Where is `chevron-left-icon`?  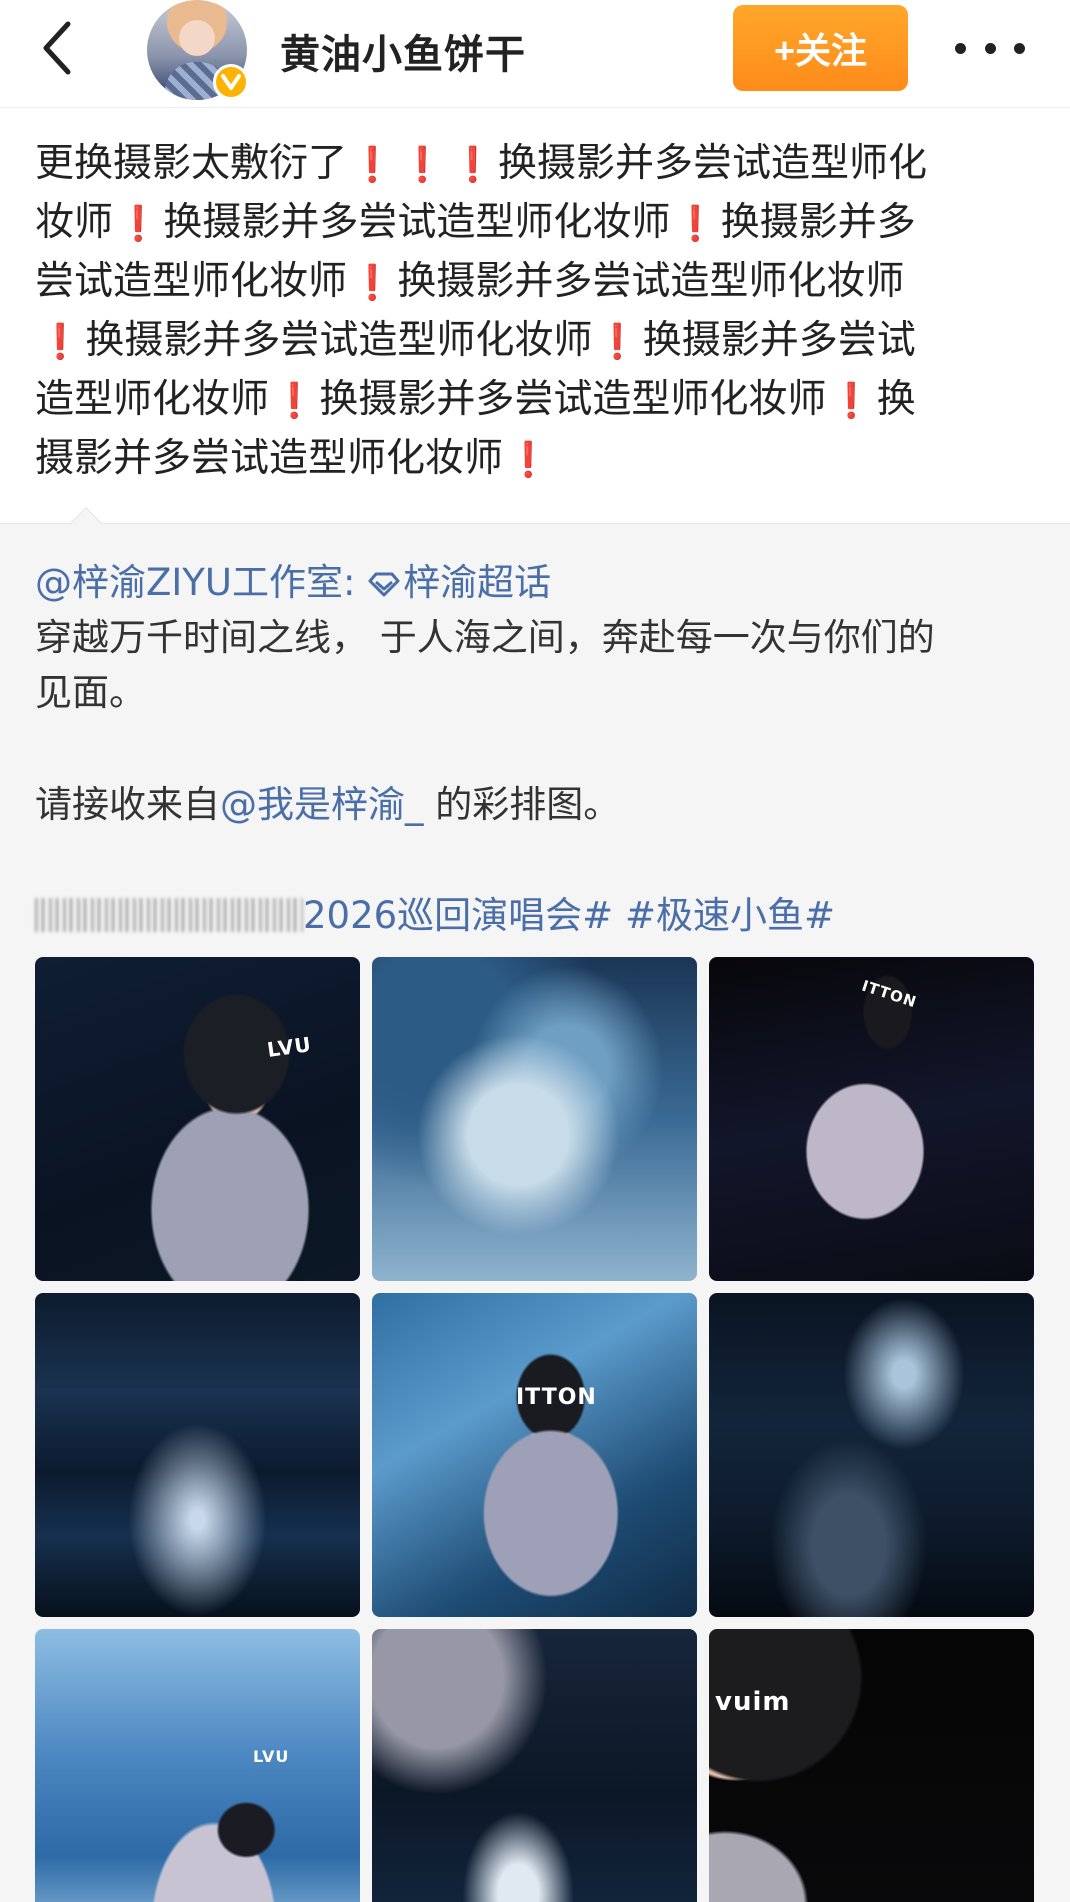 chevron-left-icon is located at coordinates (57, 48).